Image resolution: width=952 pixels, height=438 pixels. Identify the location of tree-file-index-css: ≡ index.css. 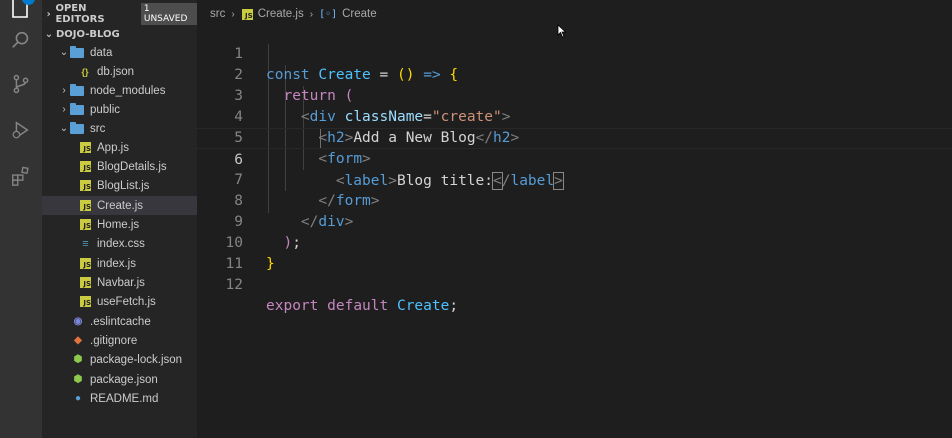
(119, 243).